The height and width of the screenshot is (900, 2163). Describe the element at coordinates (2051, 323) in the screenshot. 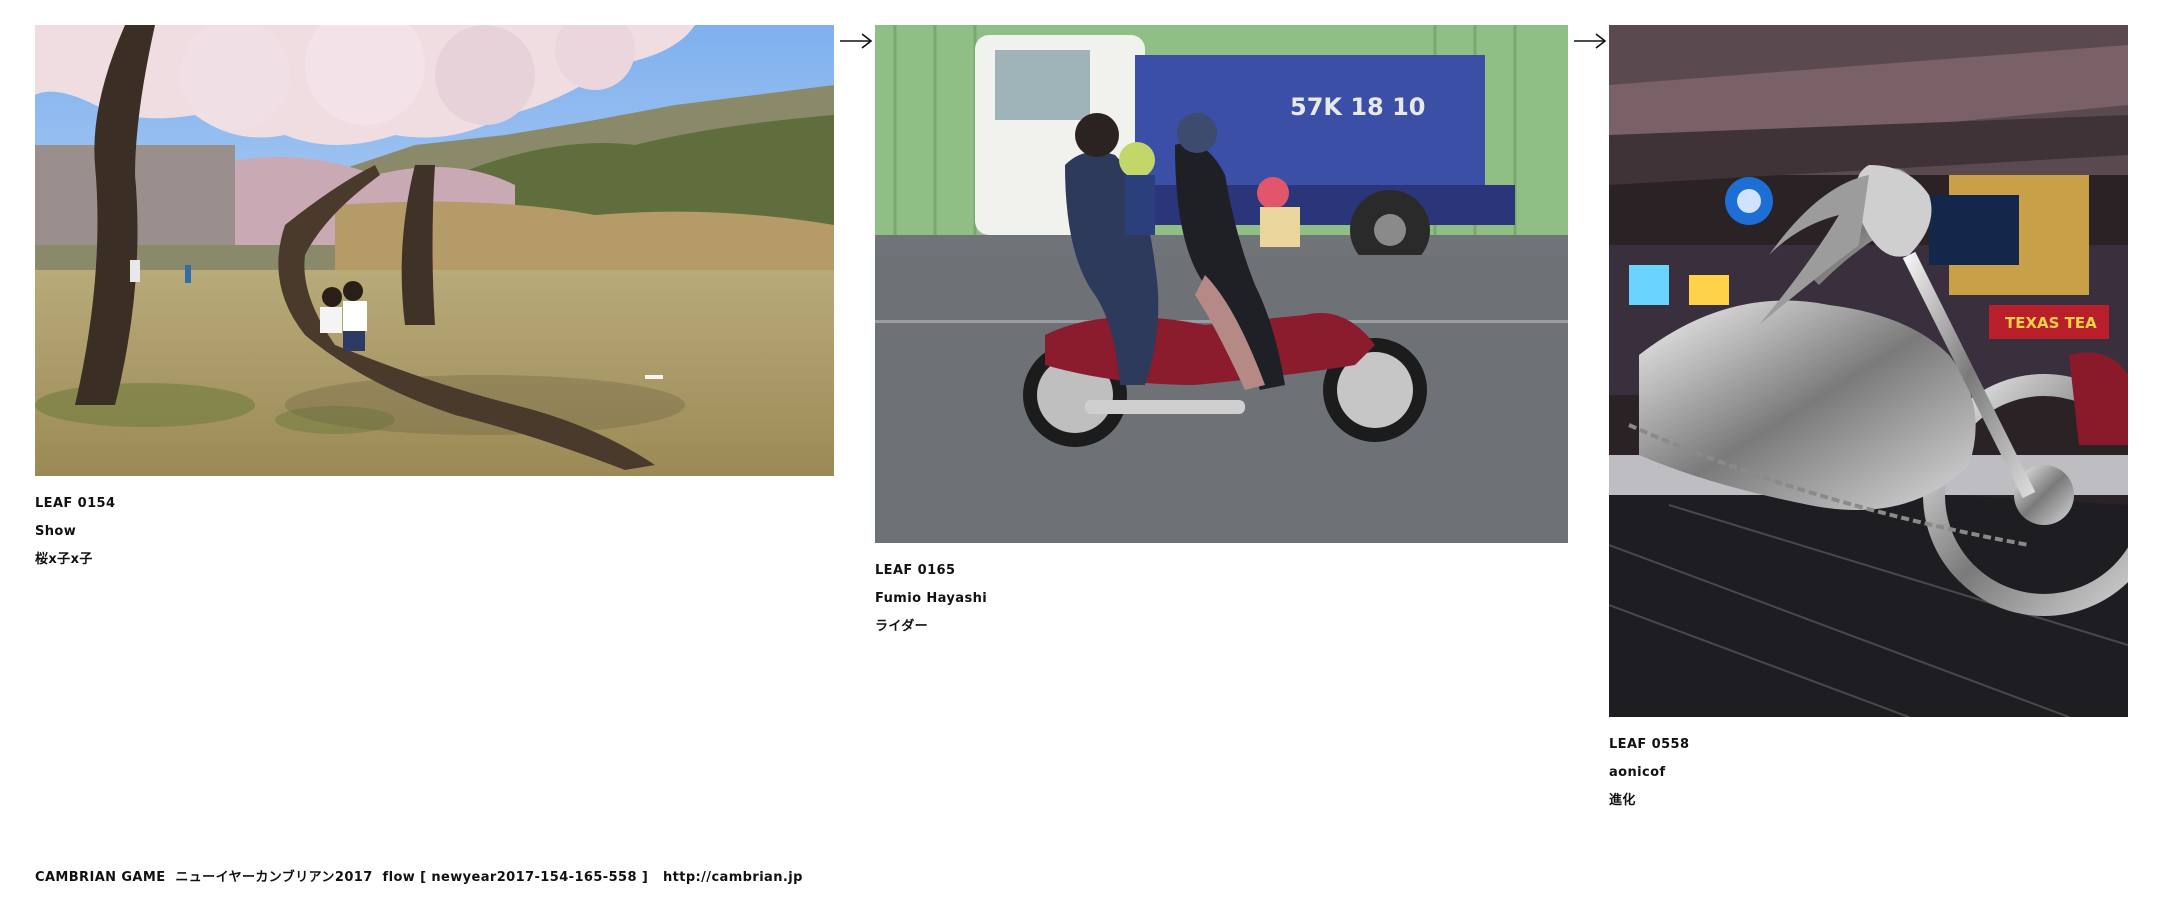

I see `casino-sign: TEXAS TEA` at that location.